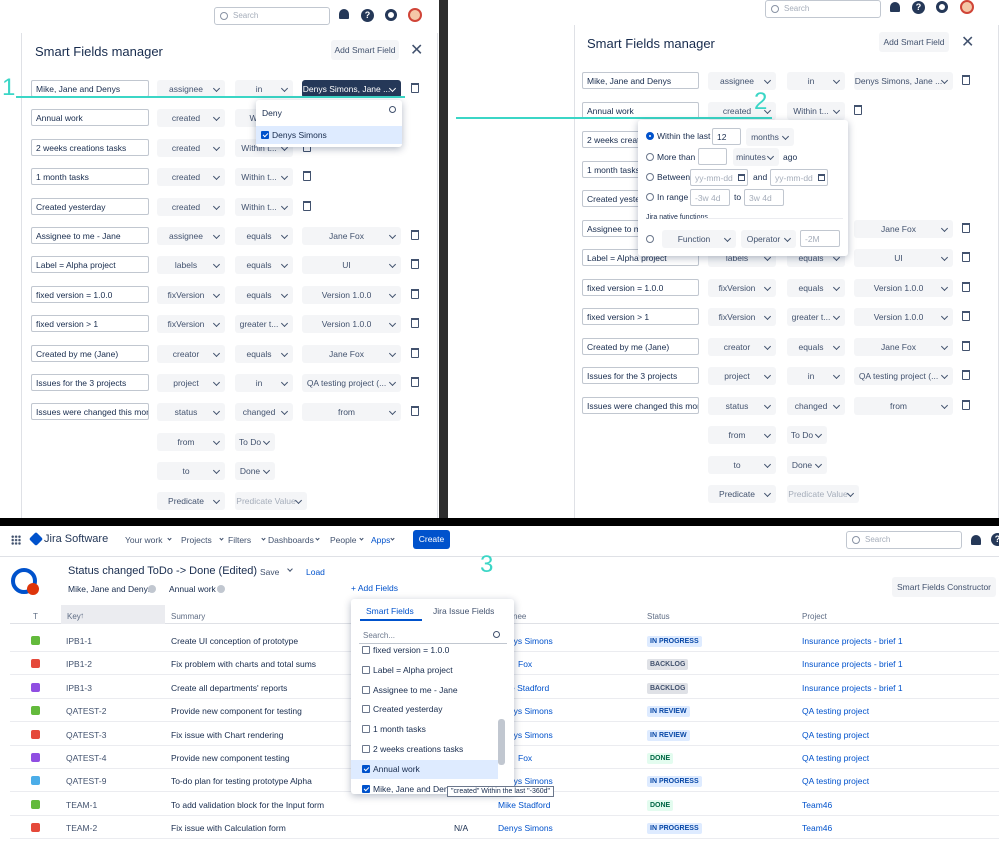 Image resolution: width=999 pixels, height=852 pixels. What do you see at coordinates (380, 540) in the screenshot?
I see `nav-apps: Apps` at bounding box center [380, 540].